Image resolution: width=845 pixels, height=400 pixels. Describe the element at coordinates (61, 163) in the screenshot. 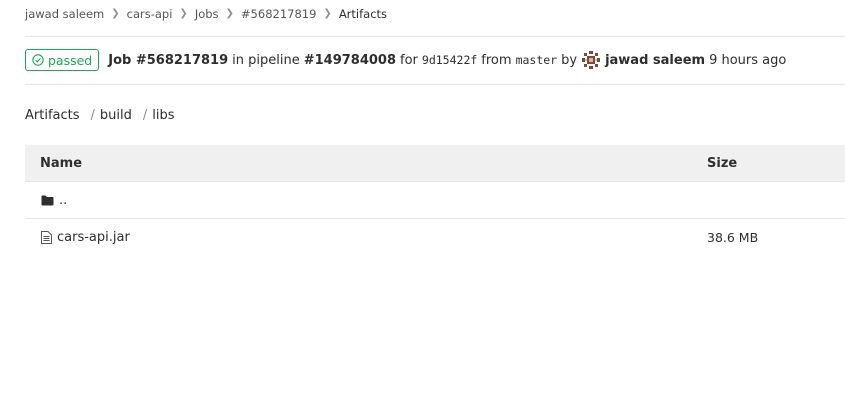

I see `column-name: Name` at that location.